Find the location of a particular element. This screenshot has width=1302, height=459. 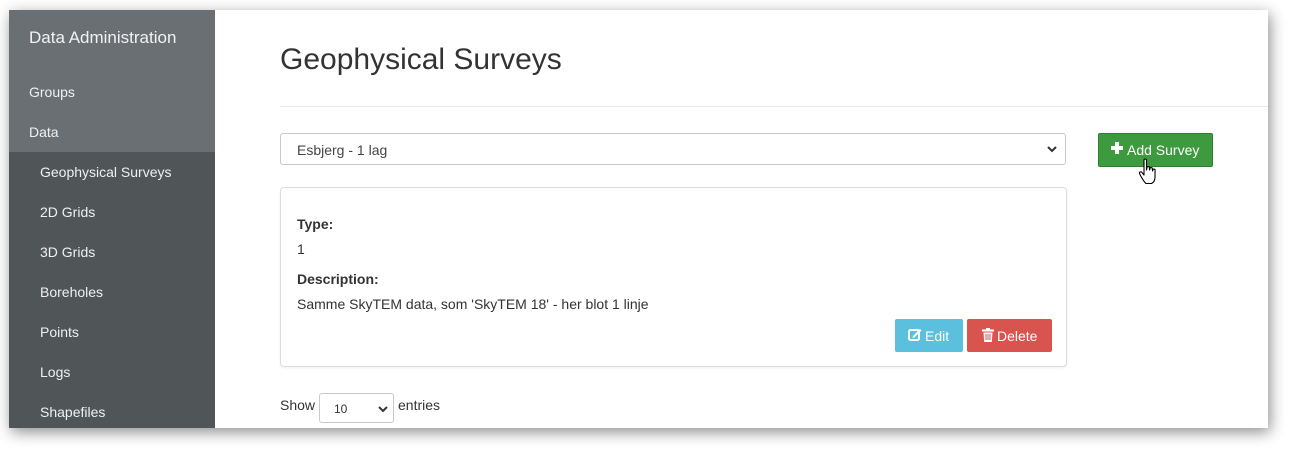

entries-select-value: 10 is located at coordinates (341, 409).